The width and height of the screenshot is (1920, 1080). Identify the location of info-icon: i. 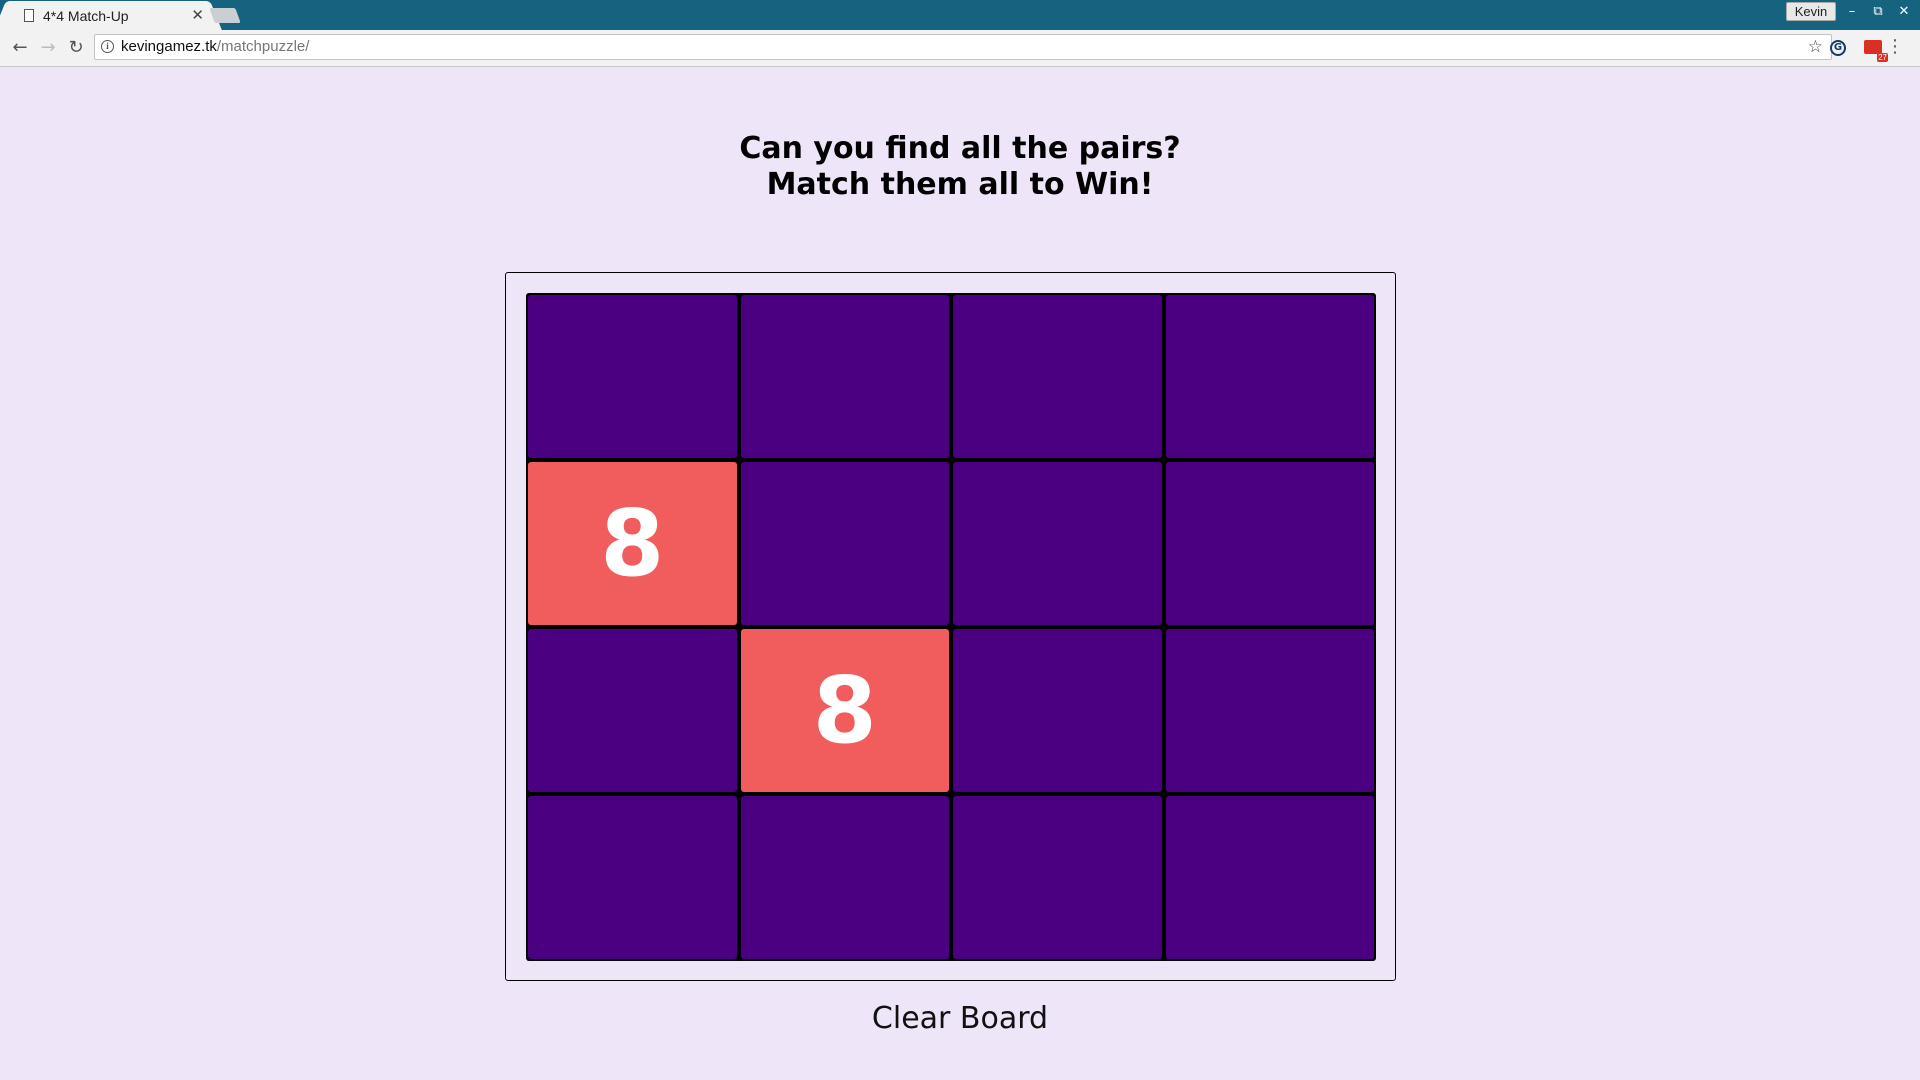
(107, 46).